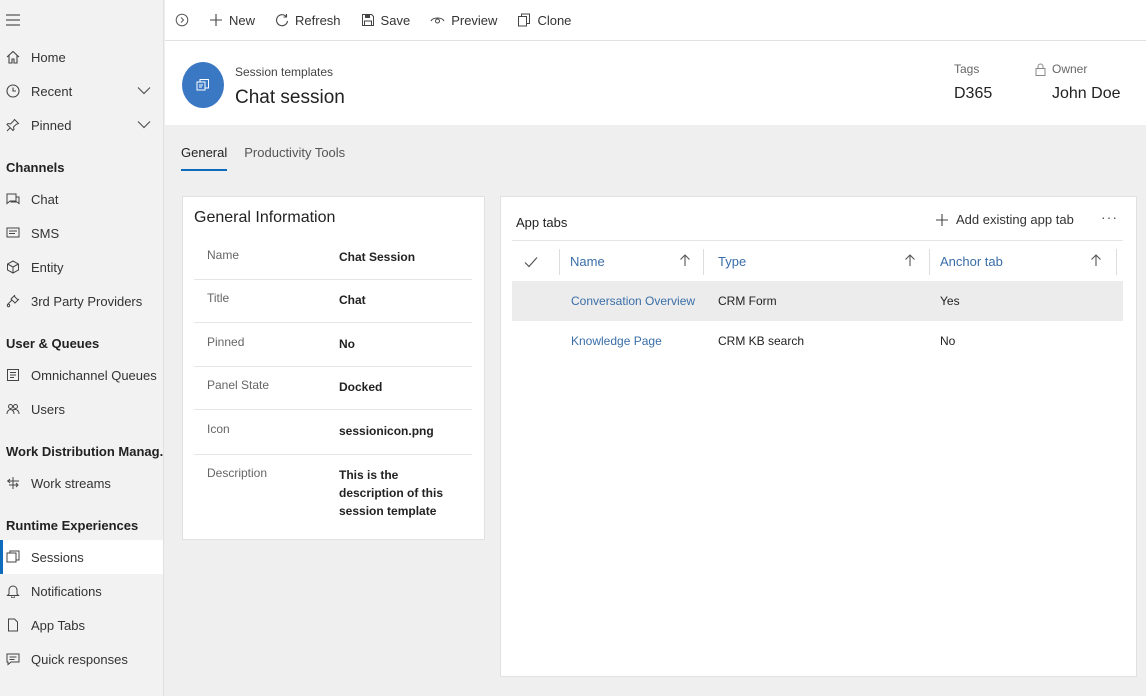 The image size is (1146, 696). What do you see at coordinates (633, 301) in the screenshot?
I see `app-tab-name-link: Conversation Overview` at bounding box center [633, 301].